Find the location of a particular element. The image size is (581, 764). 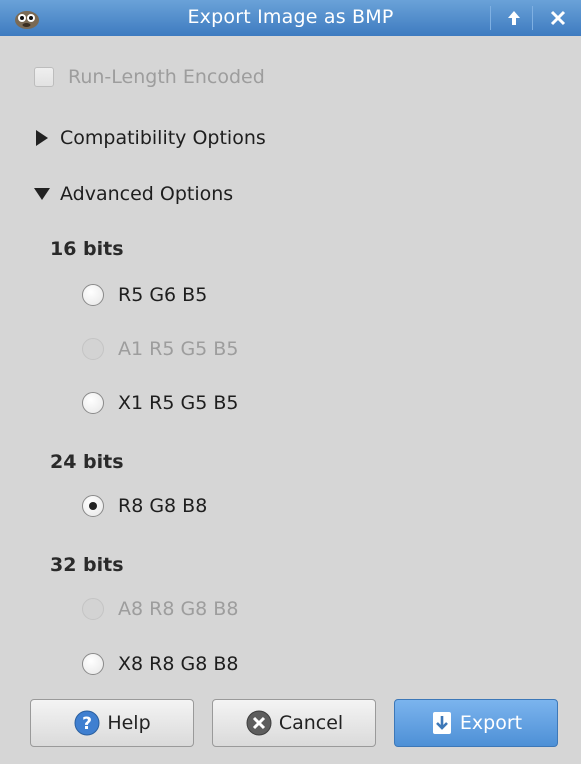

compatibility-options-label: Compatibility Options is located at coordinates (163, 138).